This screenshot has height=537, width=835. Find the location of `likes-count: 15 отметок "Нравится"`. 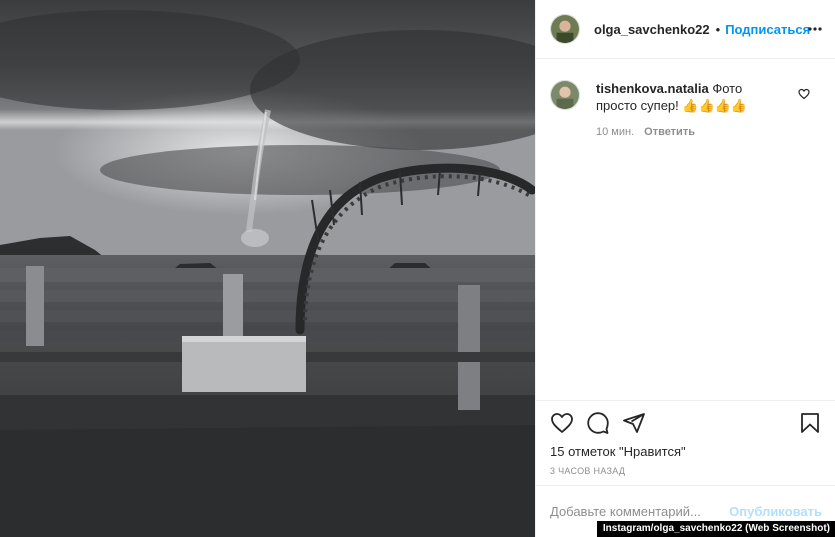

likes-count: 15 отметок "Нравится" is located at coordinates (686, 451).